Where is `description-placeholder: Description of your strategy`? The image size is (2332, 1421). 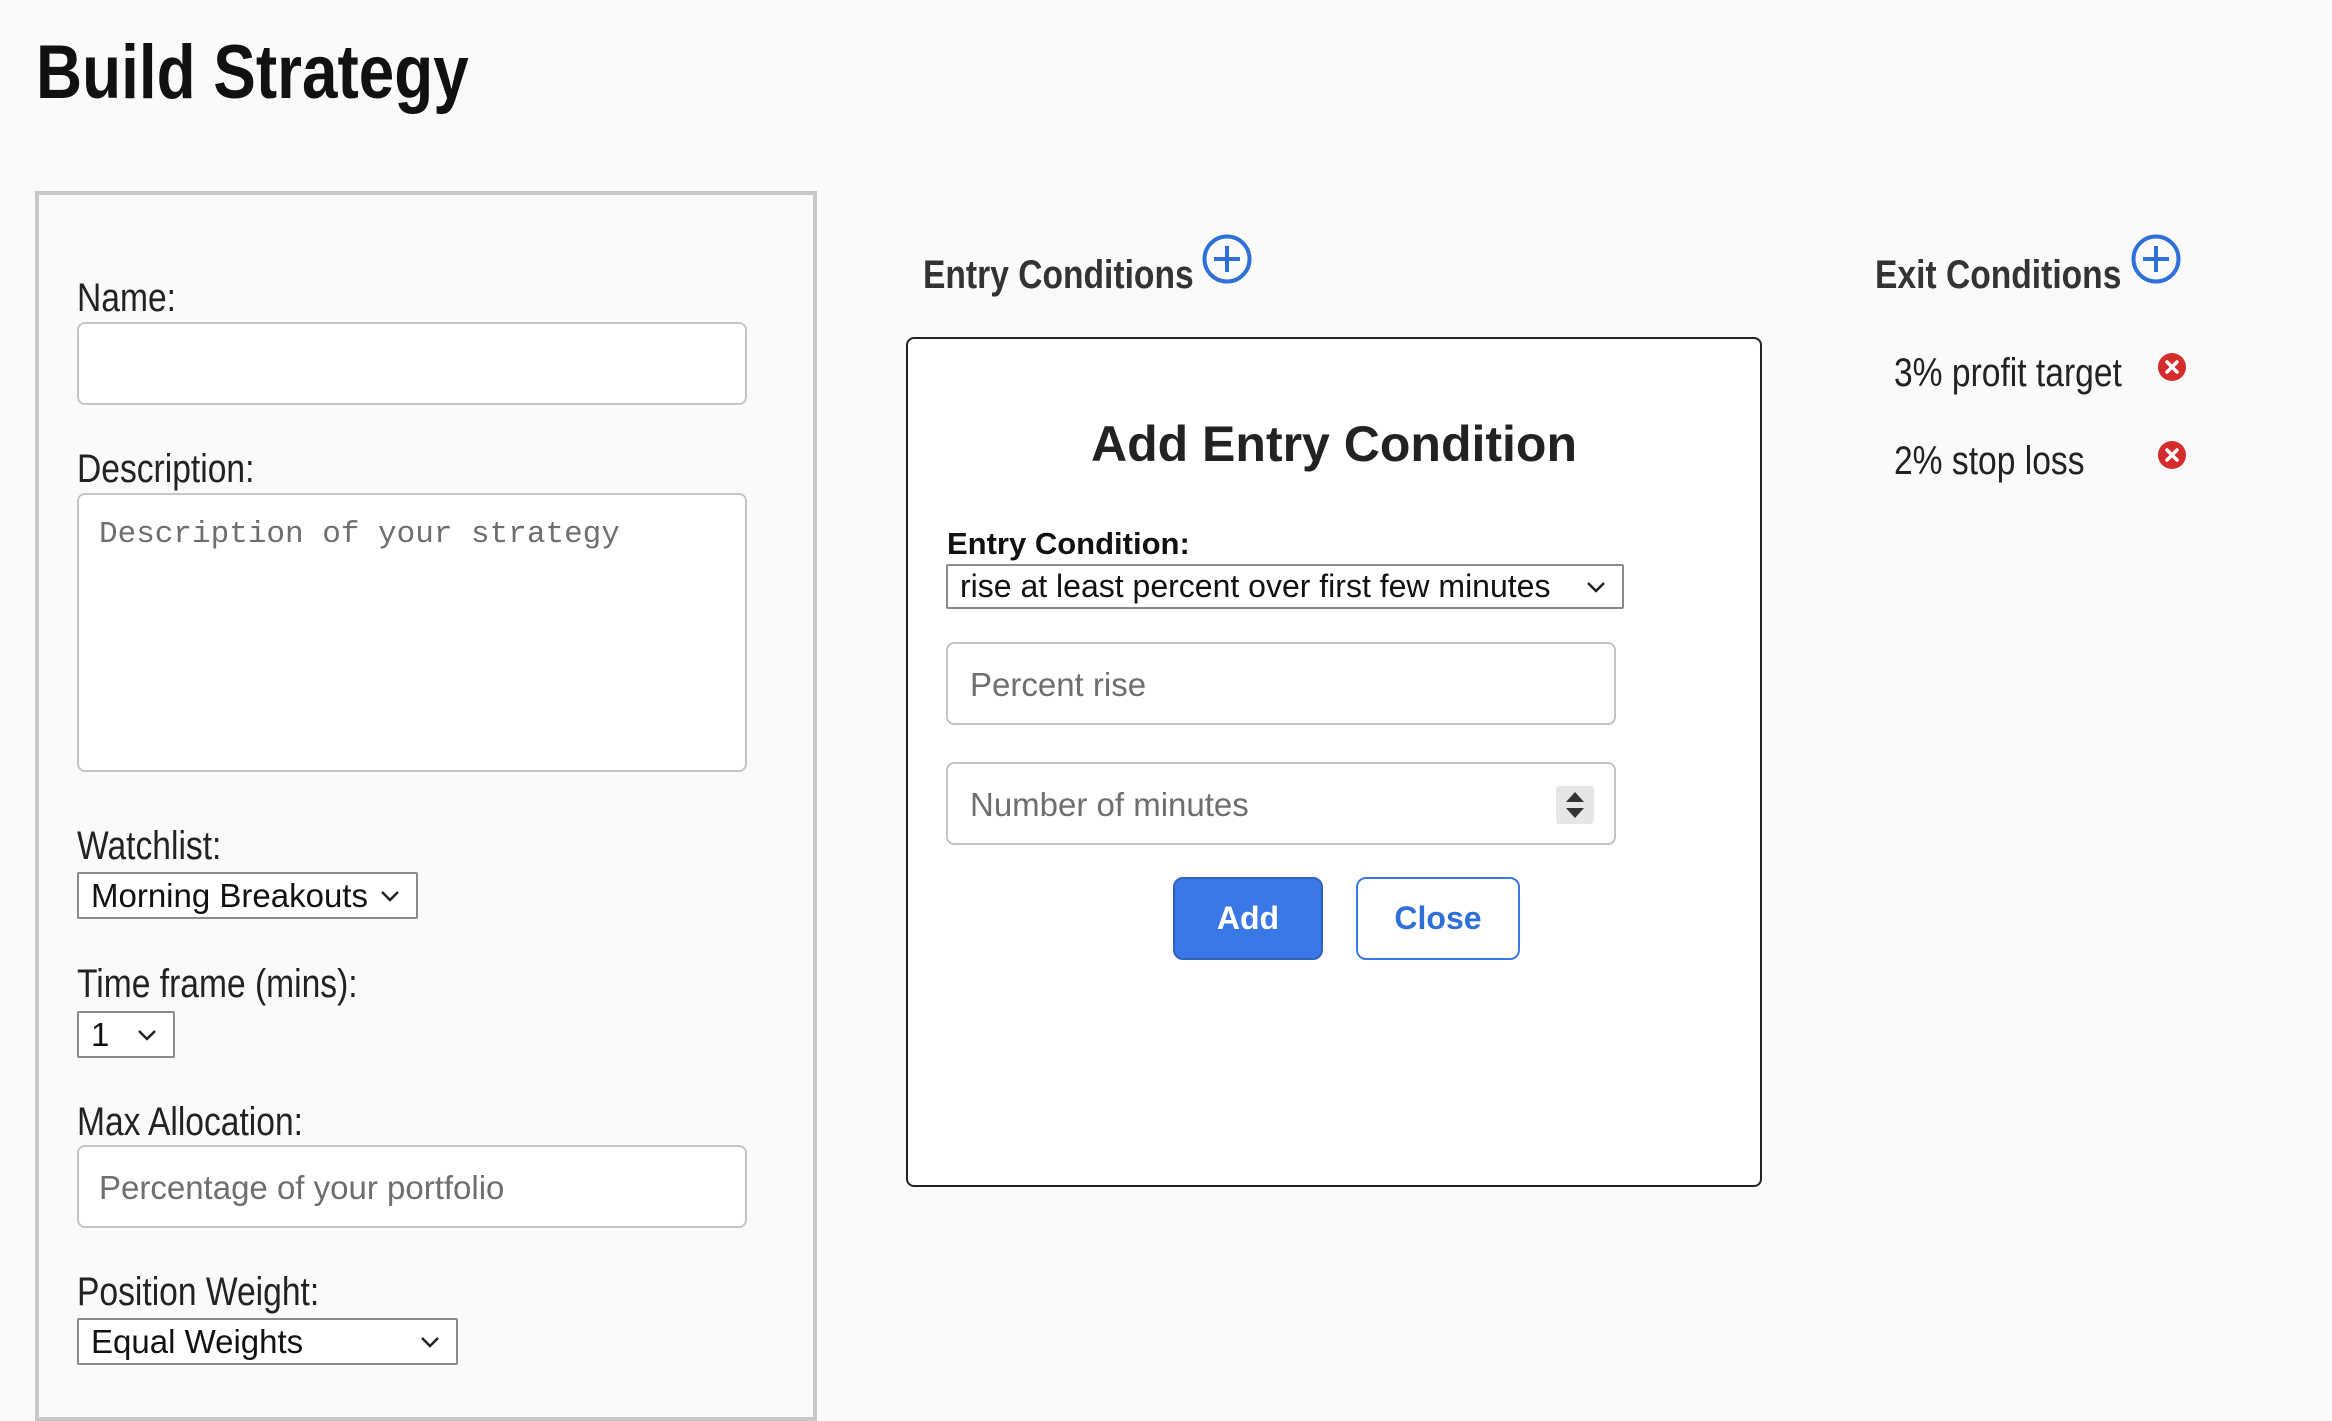
description-placeholder: Description of your strategy is located at coordinates (359, 534).